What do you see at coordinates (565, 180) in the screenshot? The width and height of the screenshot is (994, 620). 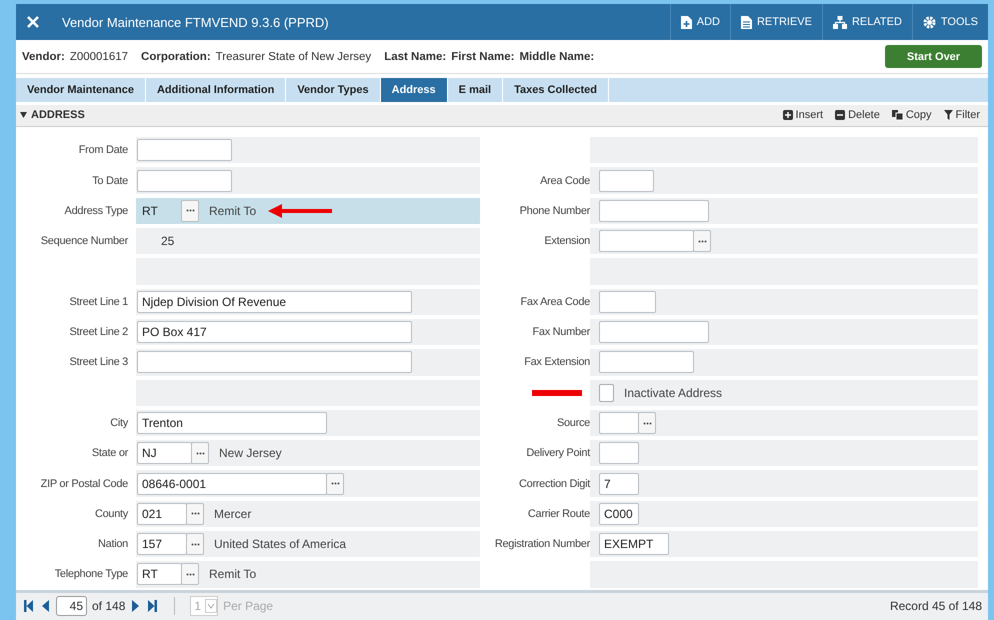 I see `field-label: Area Code` at bounding box center [565, 180].